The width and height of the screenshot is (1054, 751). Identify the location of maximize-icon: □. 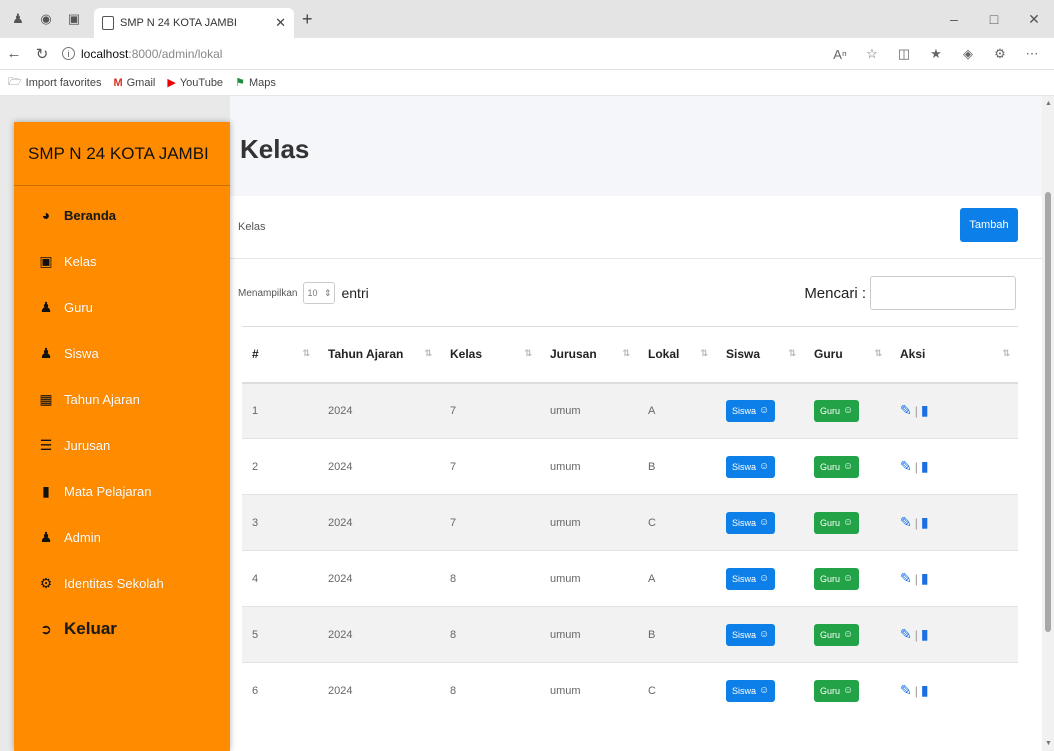
(994, 19).